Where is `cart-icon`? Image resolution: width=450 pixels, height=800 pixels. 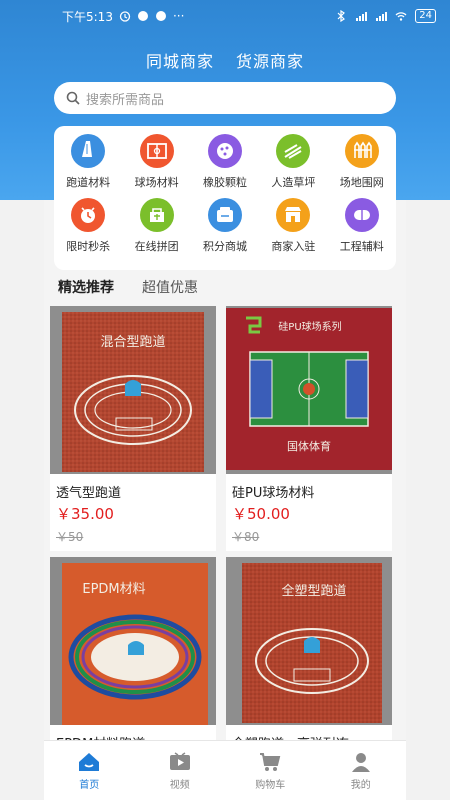
cart-icon is located at coordinates (270, 761).